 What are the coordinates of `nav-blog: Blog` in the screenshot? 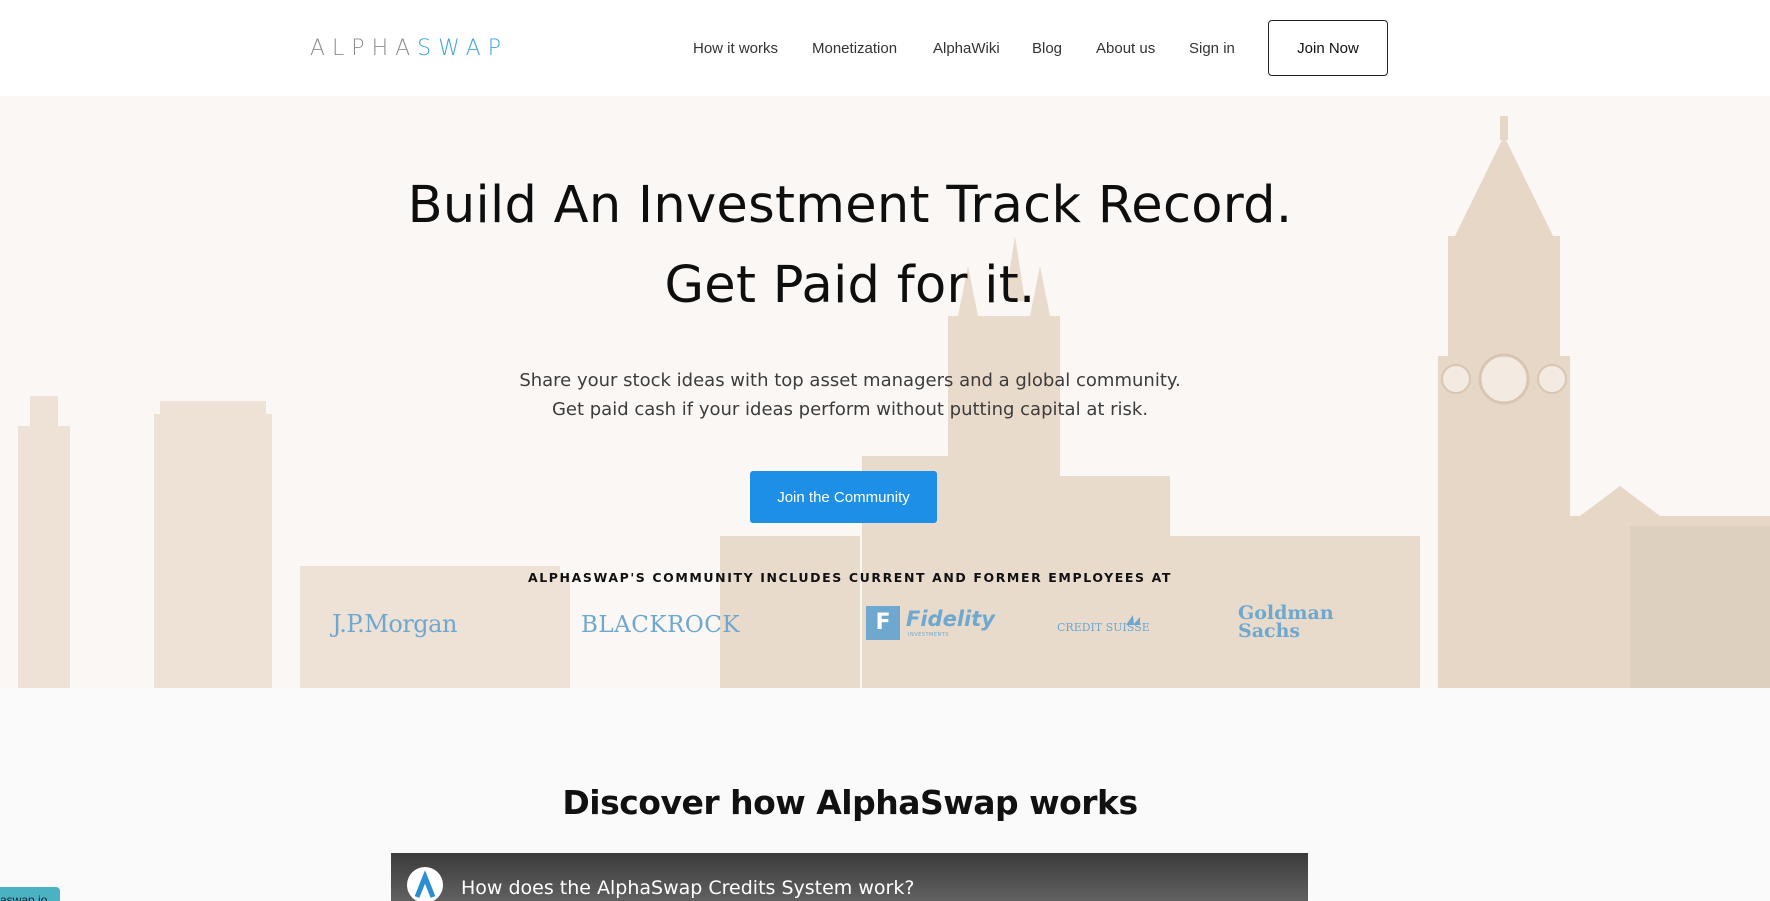 It's located at (1047, 48).